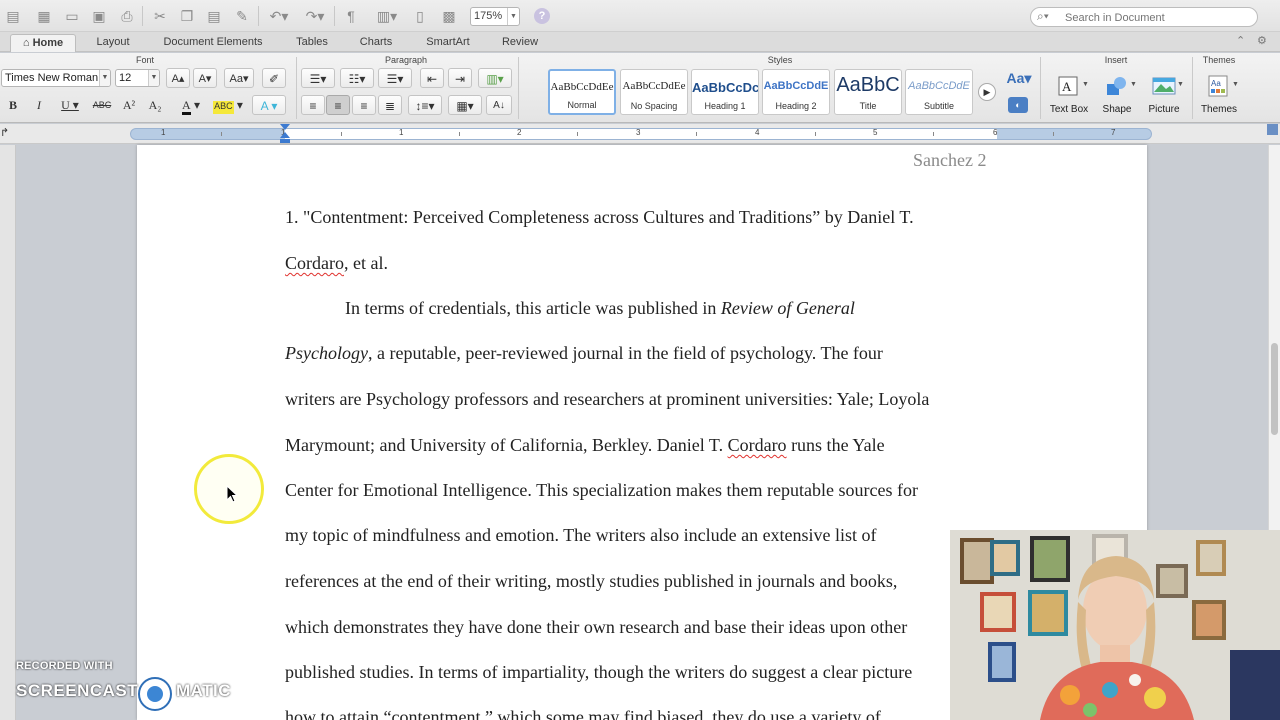 The width and height of the screenshot is (1280, 720). I want to click on format-painter-icon: ✎, so click(242, 16).